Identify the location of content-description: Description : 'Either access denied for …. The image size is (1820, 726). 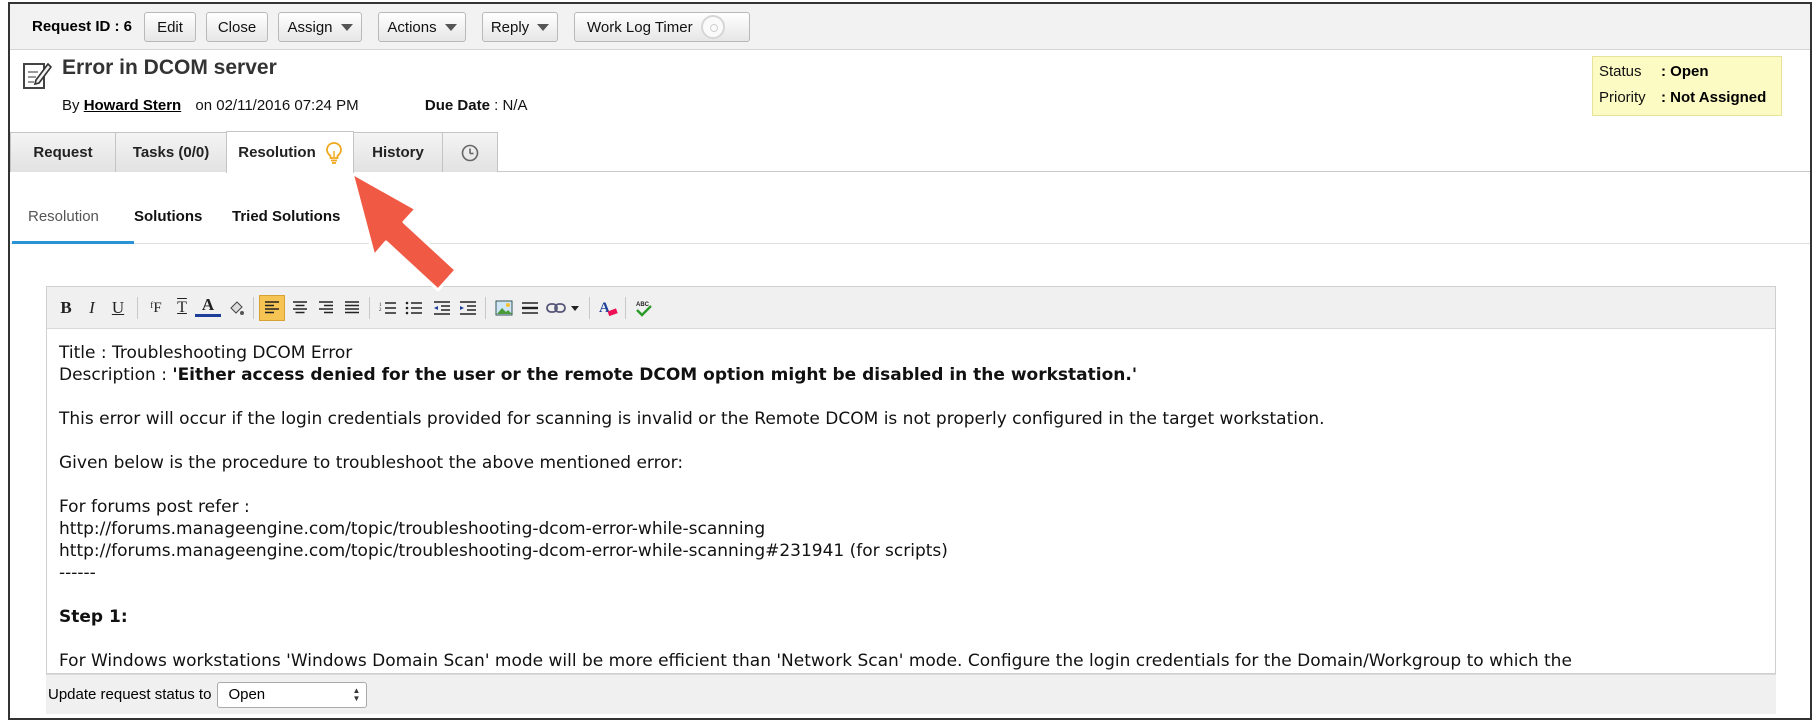
(911, 375).